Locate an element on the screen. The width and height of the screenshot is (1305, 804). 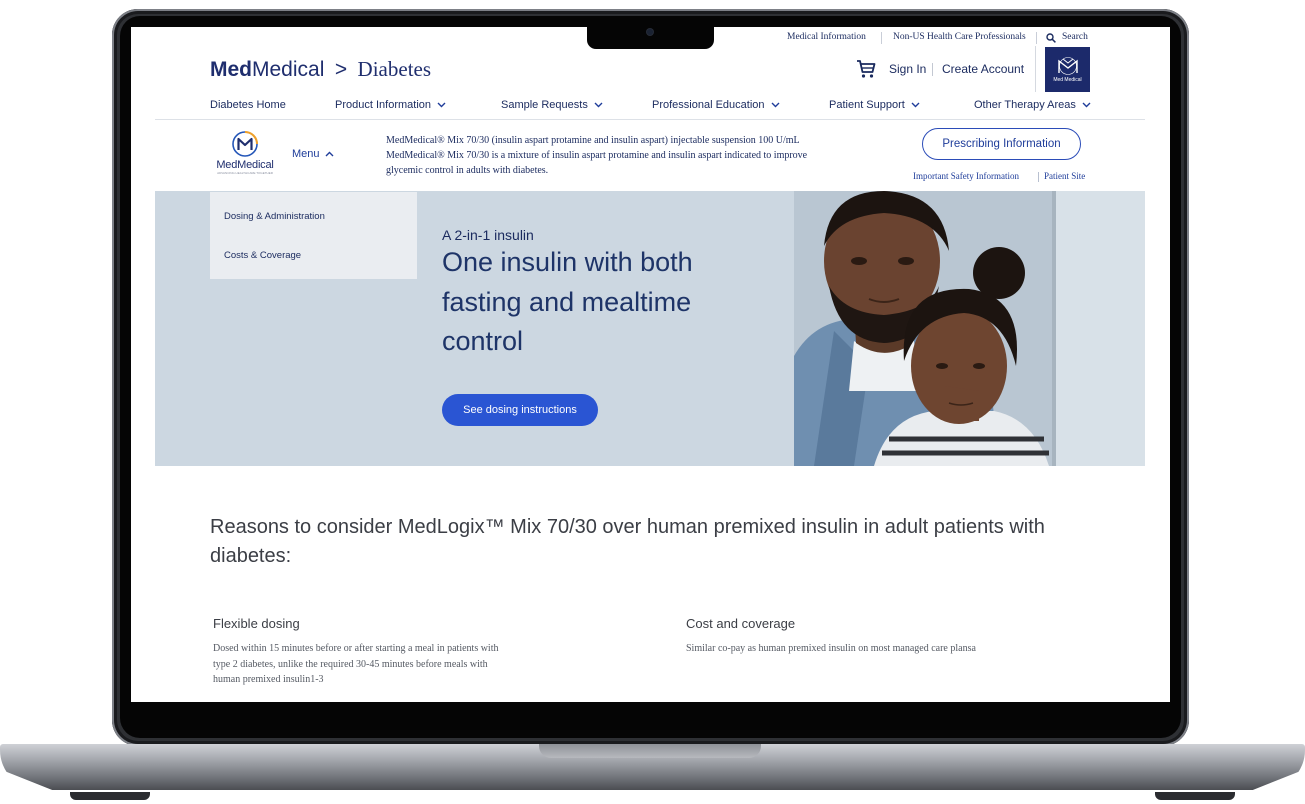
menu-dropdown: Dosing & Administration Costs & Coverage is located at coordinates (313, 235).